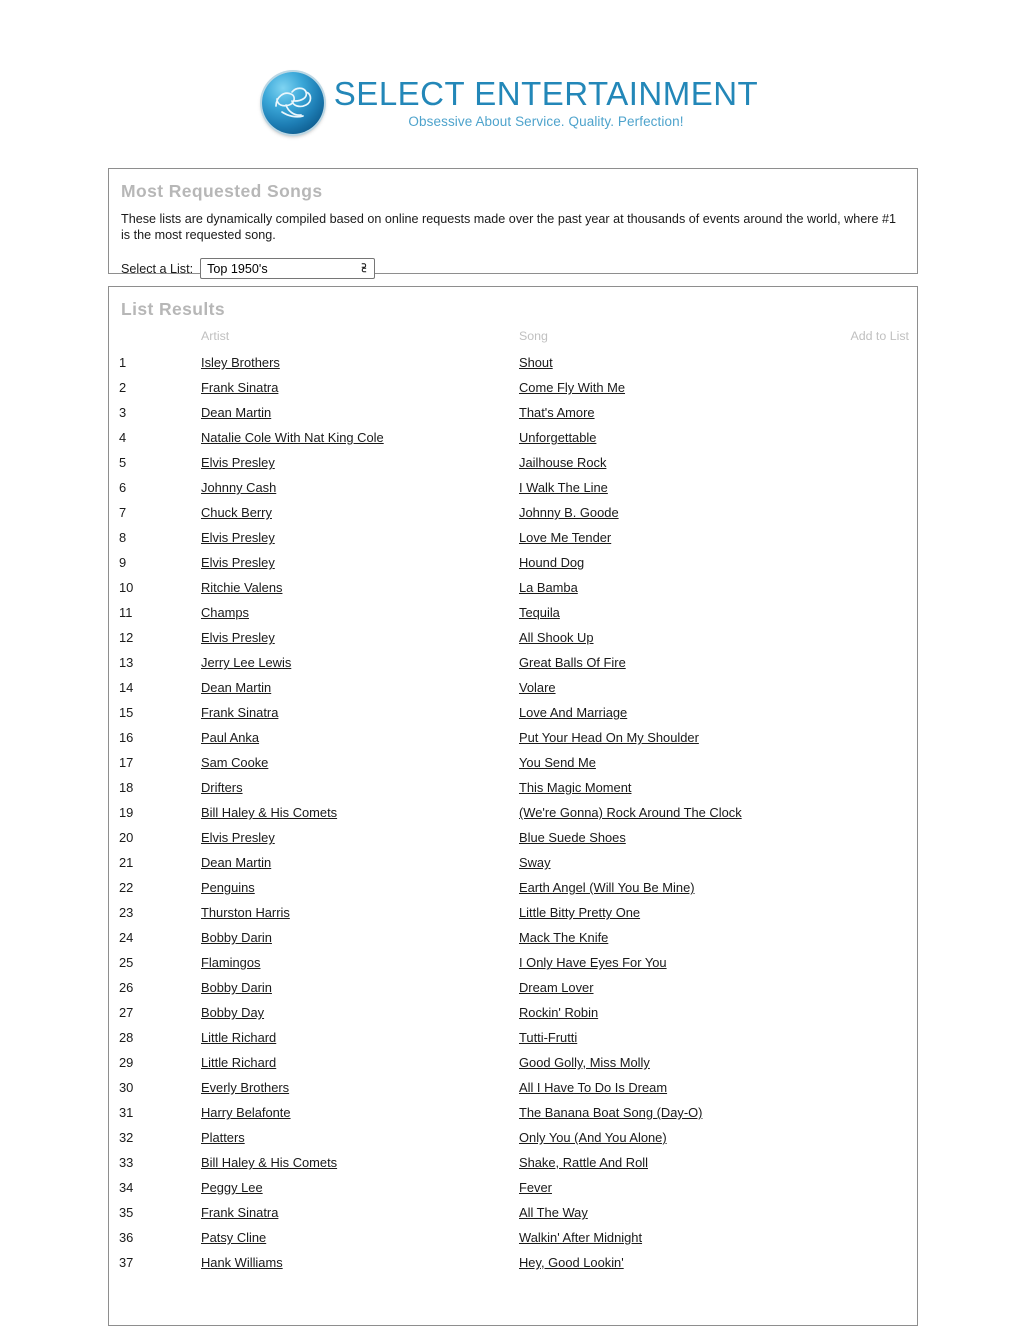  What do you see at coordinates (238, 487) in the screenshot?
I see `artist-link: Johnny Cash` at bounding box center [238, 487].